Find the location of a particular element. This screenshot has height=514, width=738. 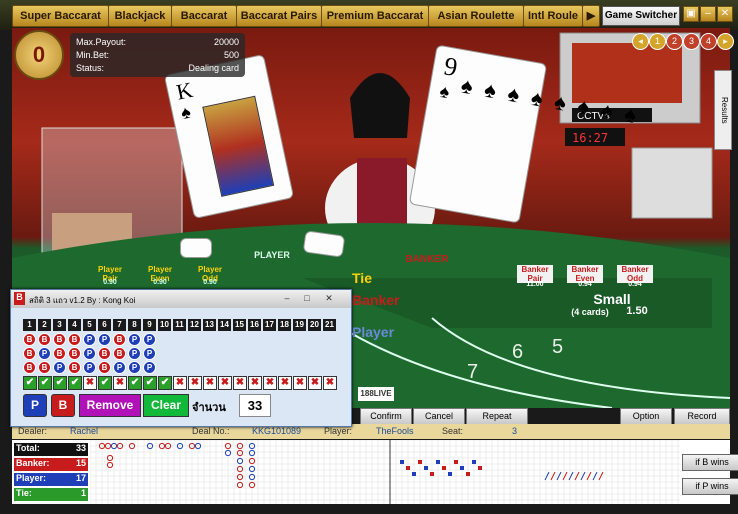

column-header: 20 is located at coordinates (314, 325).